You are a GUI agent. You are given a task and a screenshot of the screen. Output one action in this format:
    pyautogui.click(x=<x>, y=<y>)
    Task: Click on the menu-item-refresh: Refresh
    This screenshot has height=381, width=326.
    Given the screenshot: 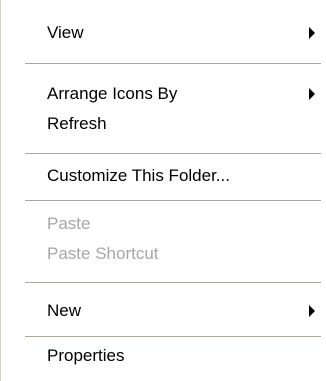 What is the action you would take?
    pyautogui.click(x=162, y=124)
    